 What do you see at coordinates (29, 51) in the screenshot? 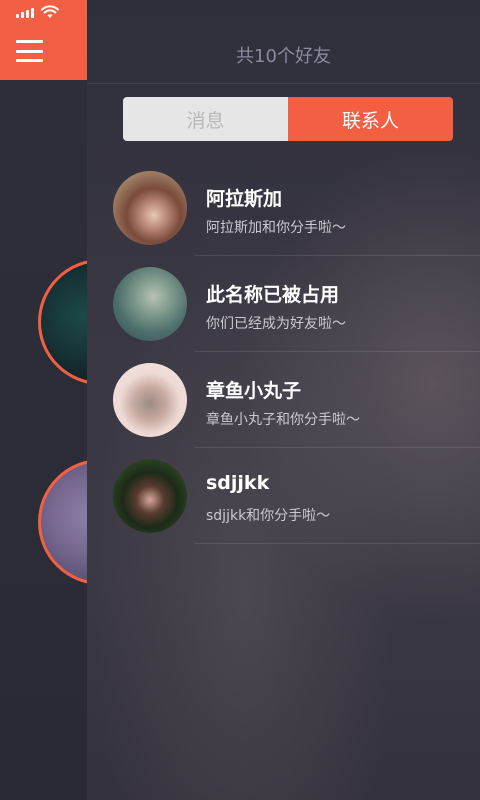
I see `hamburger-menu-icon` at bounding box center [29, 51].